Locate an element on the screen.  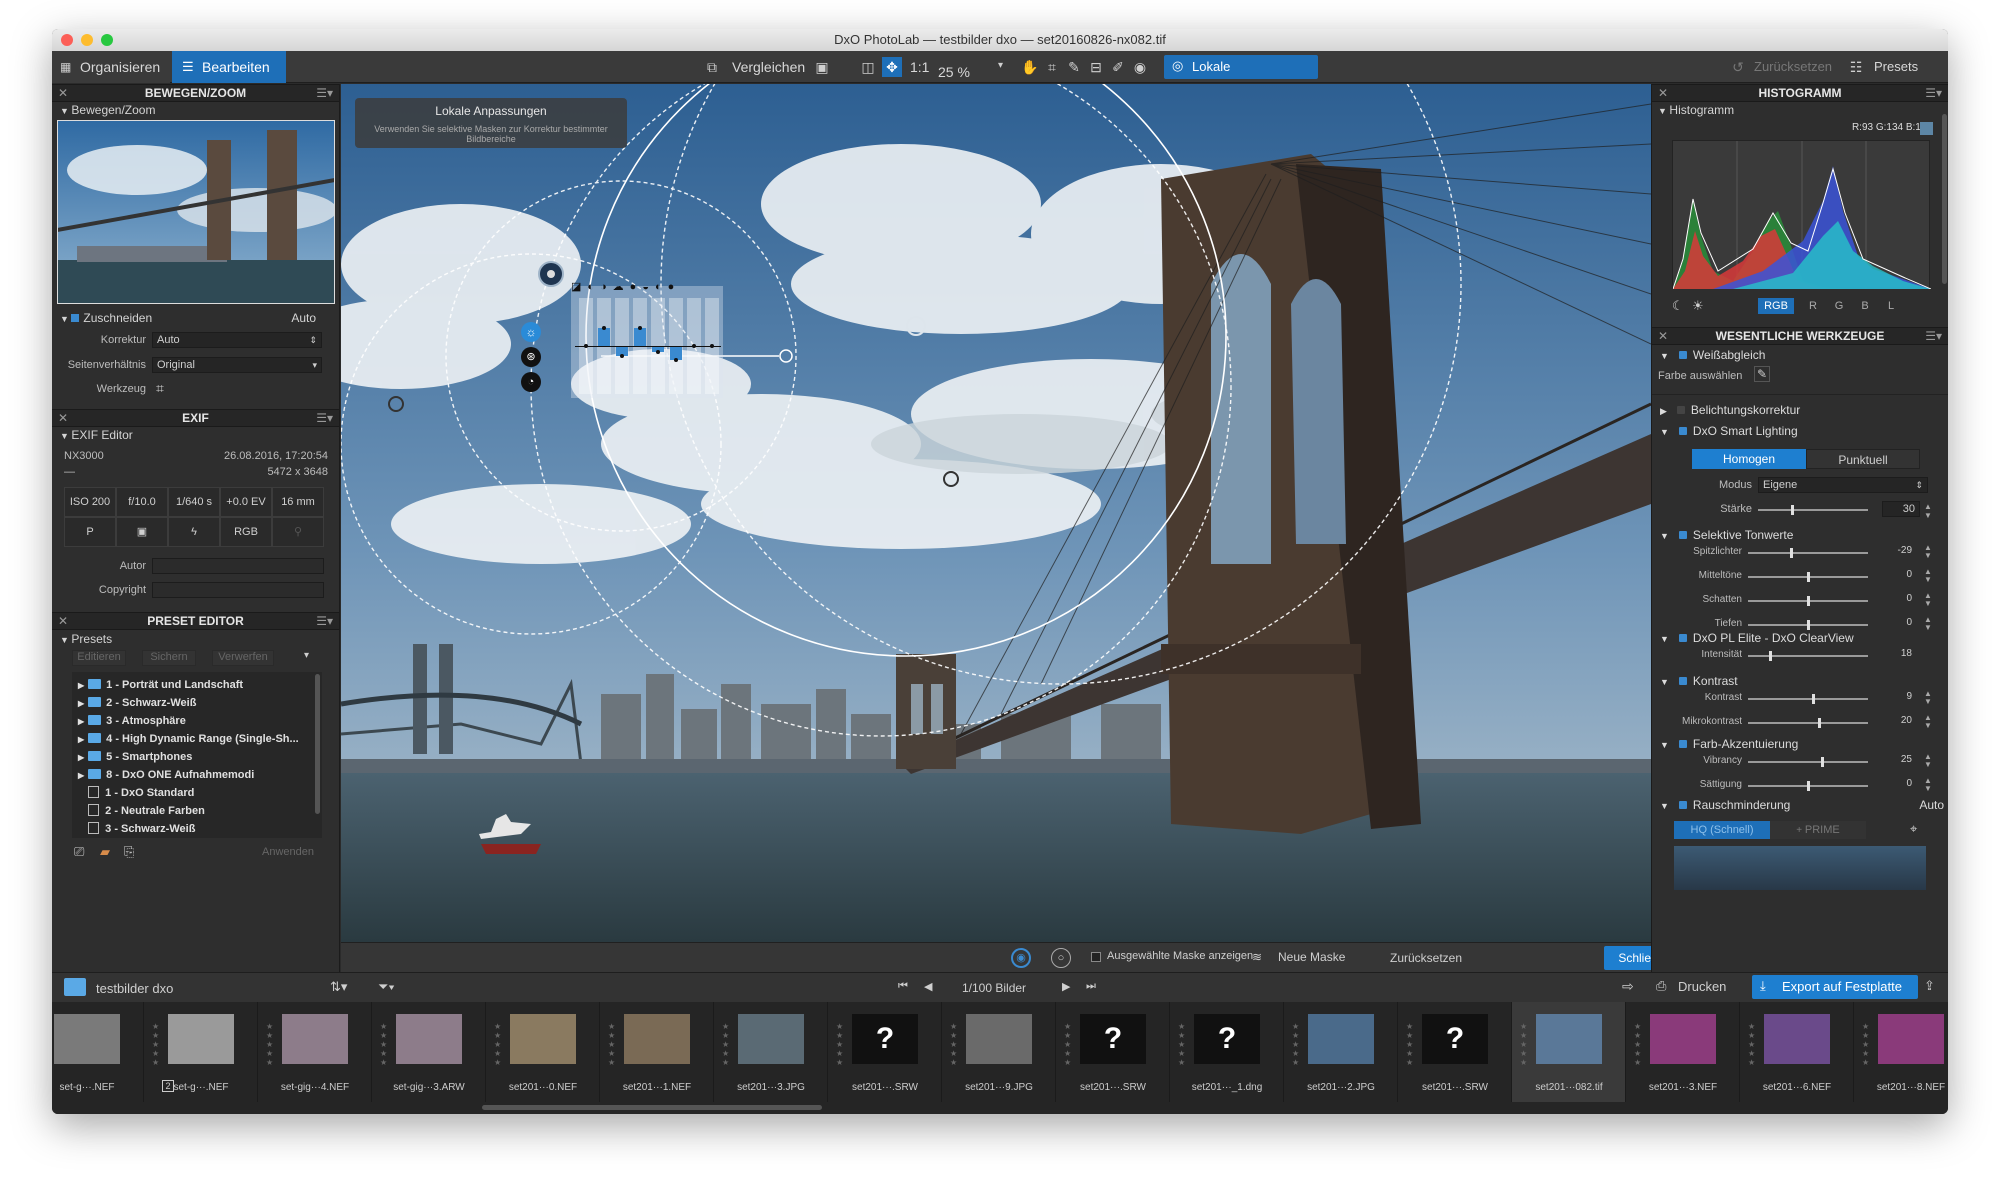
tab-edit: ☰ Bearbeiten is located at coordinates (229, 67).